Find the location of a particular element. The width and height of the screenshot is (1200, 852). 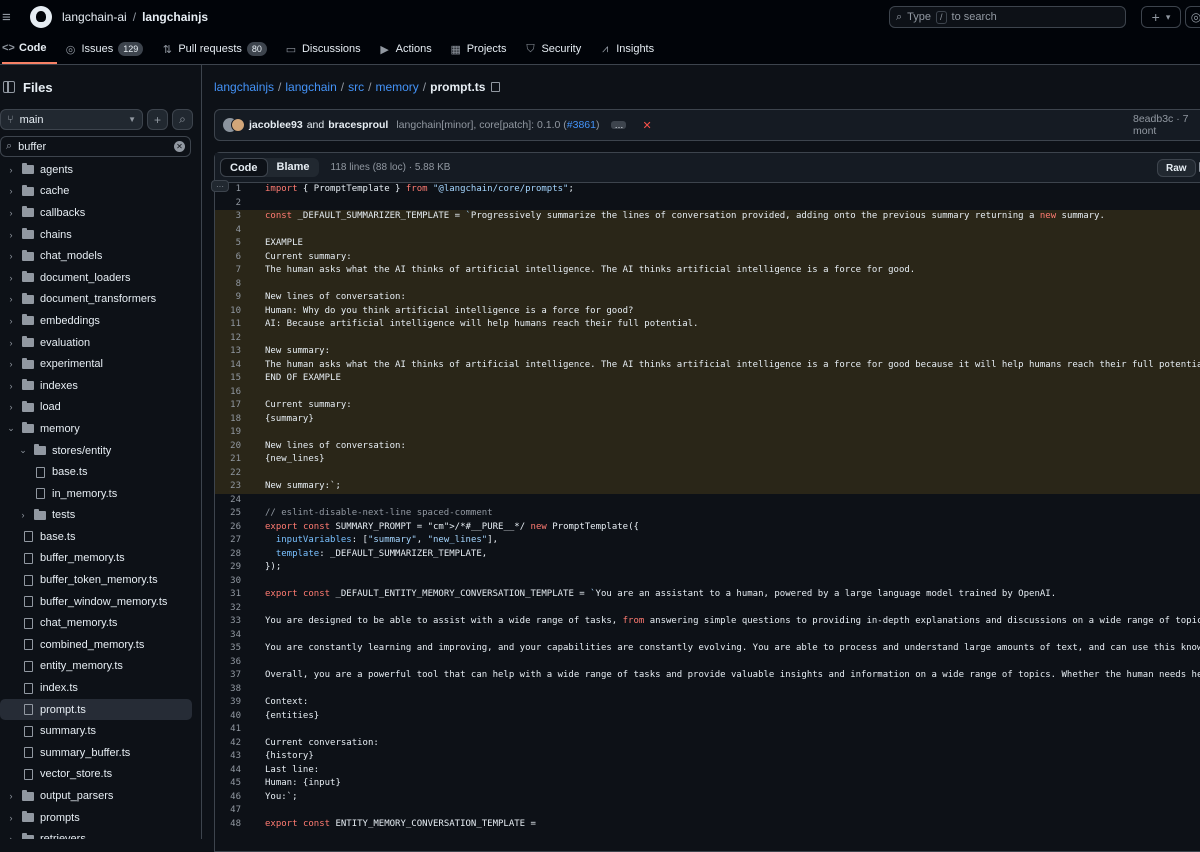

line-number: 12 is located at coordinates (234, 339).